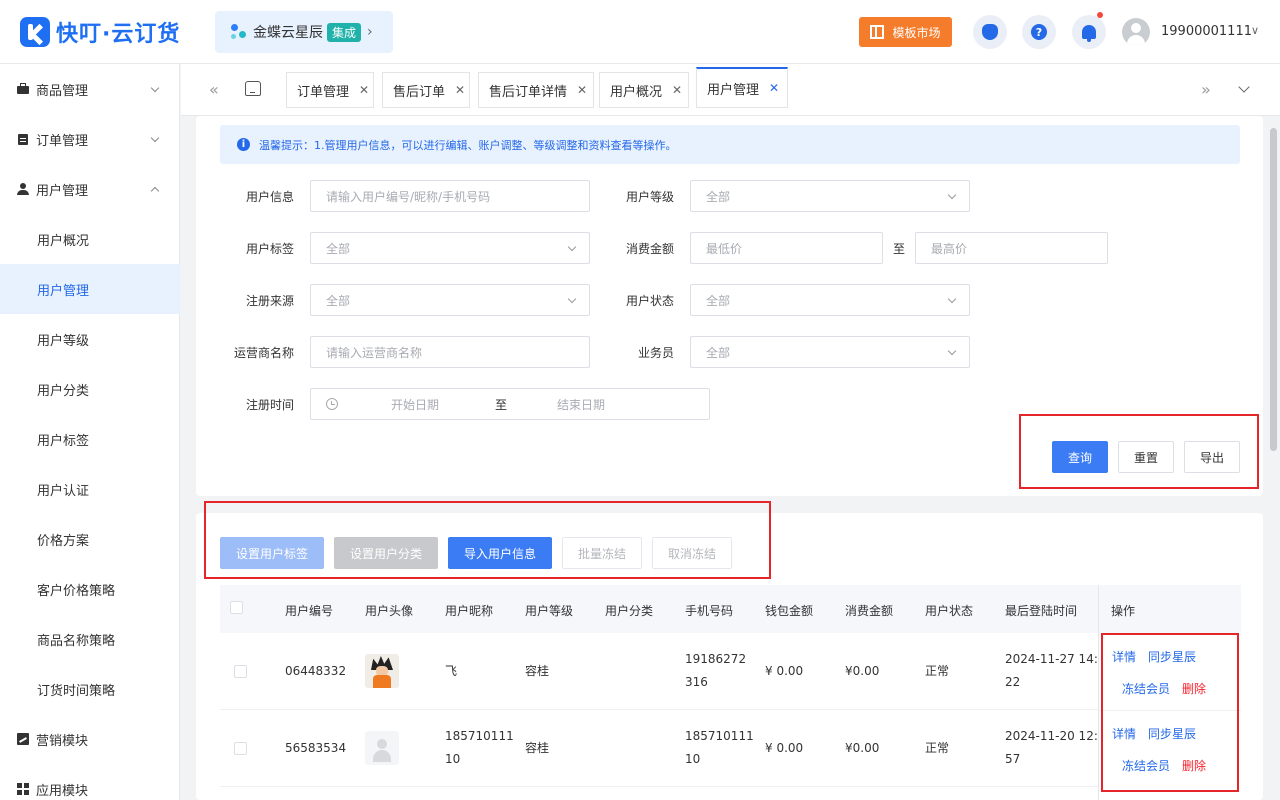  Describe the element at coordinates (214, 89) in the screenshot. I see `scroll-left-icon: «` at that location.